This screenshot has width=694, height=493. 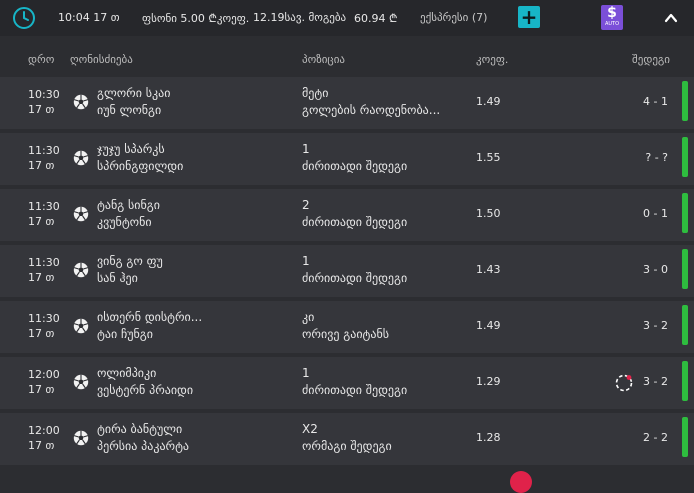 What do you see at coordinates (655, 213) in the screenshot?
I see `score-value: 0 - 1` at bounding box center [655, 213].